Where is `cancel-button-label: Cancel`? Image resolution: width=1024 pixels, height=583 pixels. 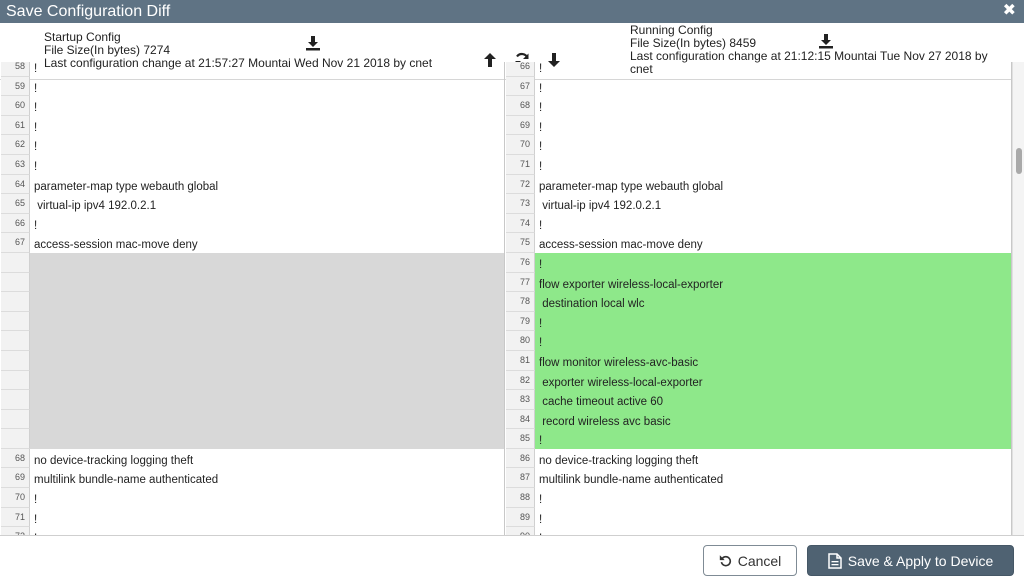 cancel-button-label: Cancel is located at coordinates (759, 560).